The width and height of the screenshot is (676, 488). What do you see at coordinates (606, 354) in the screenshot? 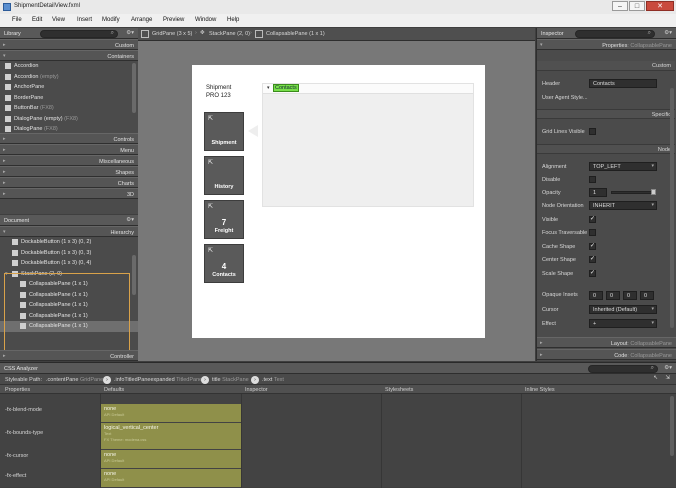
I see `code-section: ▸ Code: CollapsablePane` at bounding box center [606, 354].